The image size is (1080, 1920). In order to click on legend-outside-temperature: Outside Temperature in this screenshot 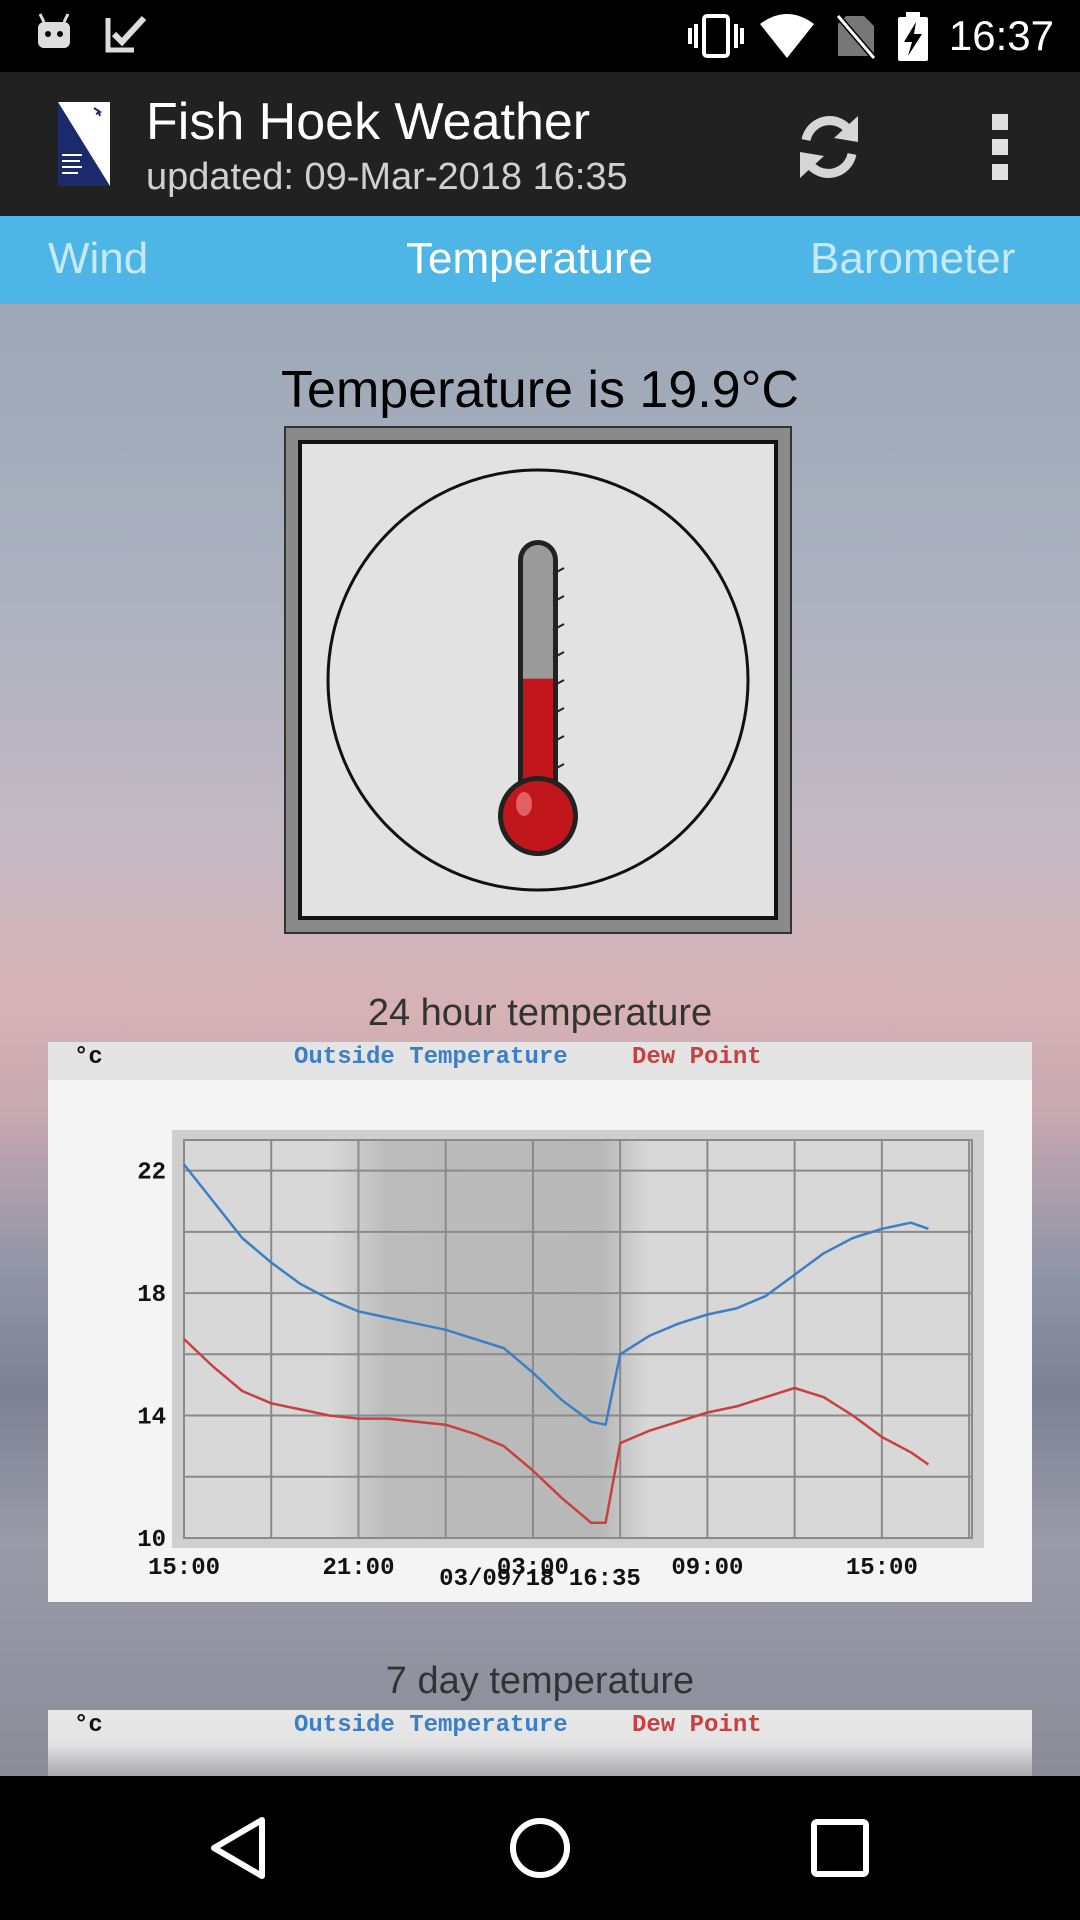, I will do `click(431, 1057)`.